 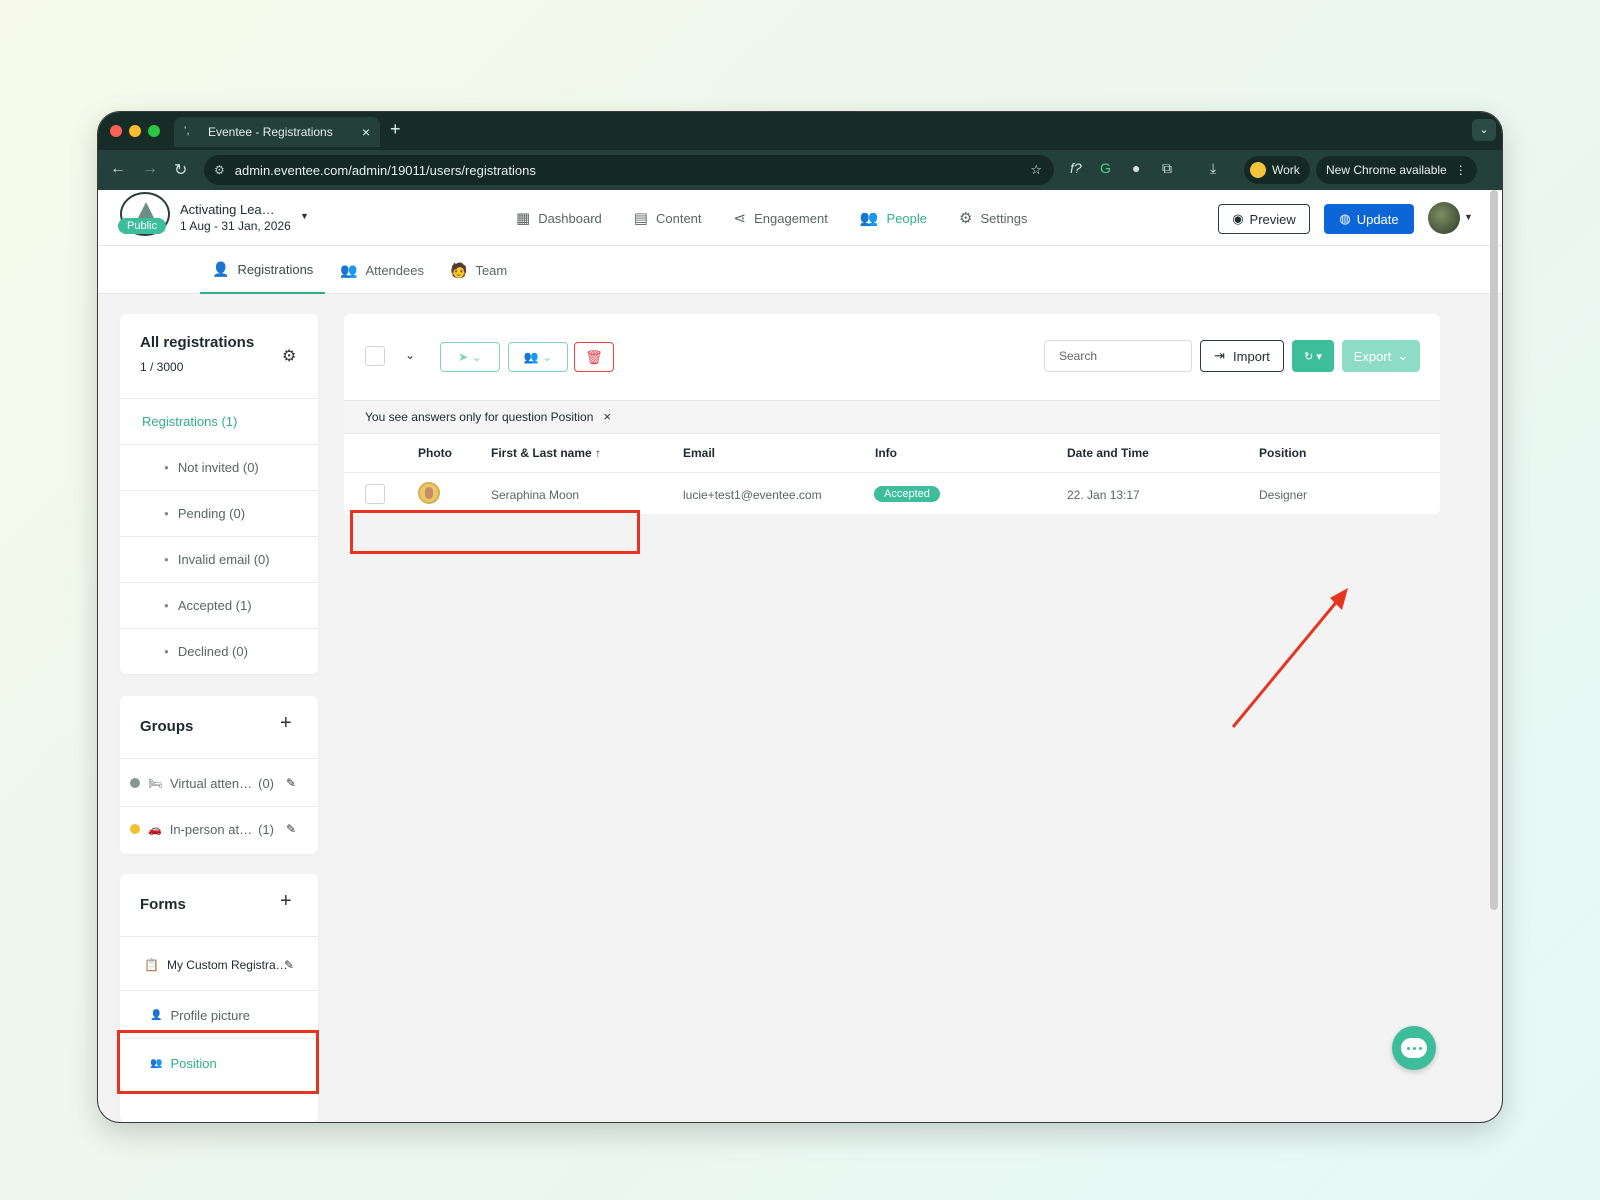 I want to click on person-icon: 👤, so click(x=156, y=1015).